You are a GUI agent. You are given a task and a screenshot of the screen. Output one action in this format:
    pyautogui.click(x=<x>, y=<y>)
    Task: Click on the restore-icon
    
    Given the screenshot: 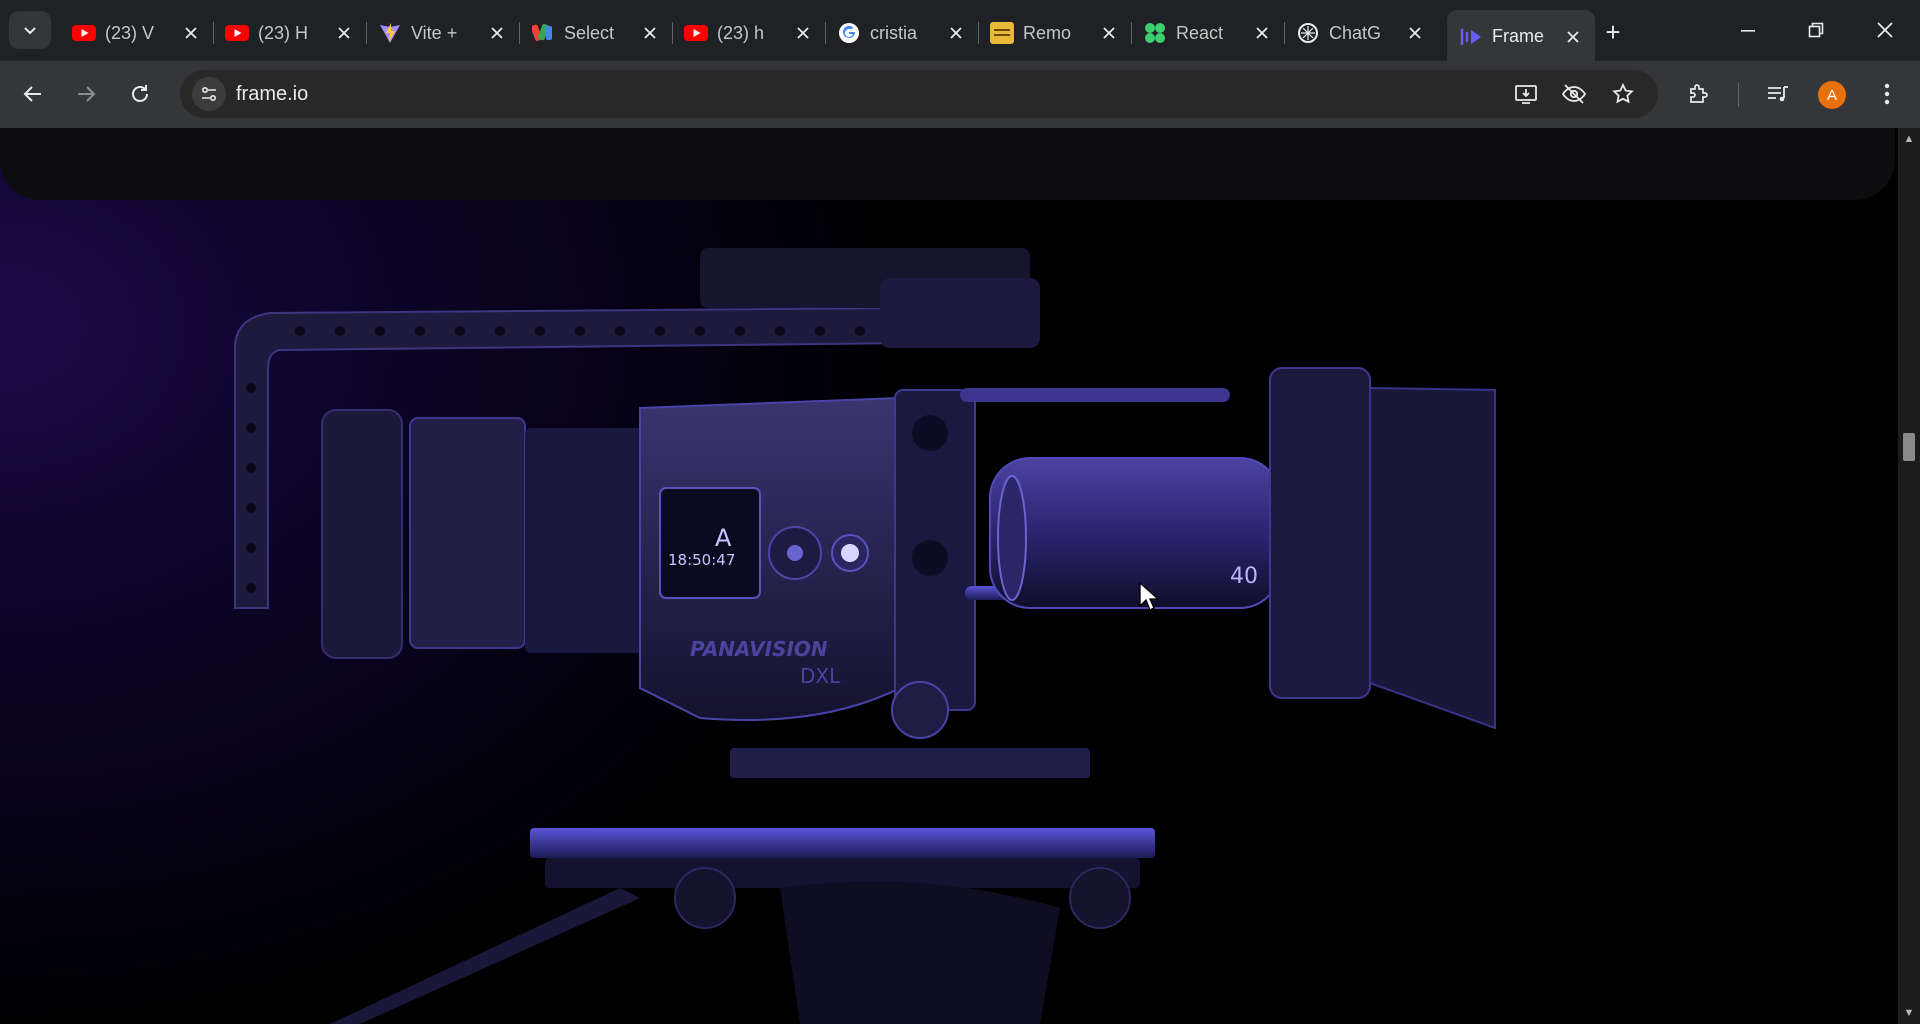 What is the action you would take?
    pyautogui.click(x=1816, y=30)
    